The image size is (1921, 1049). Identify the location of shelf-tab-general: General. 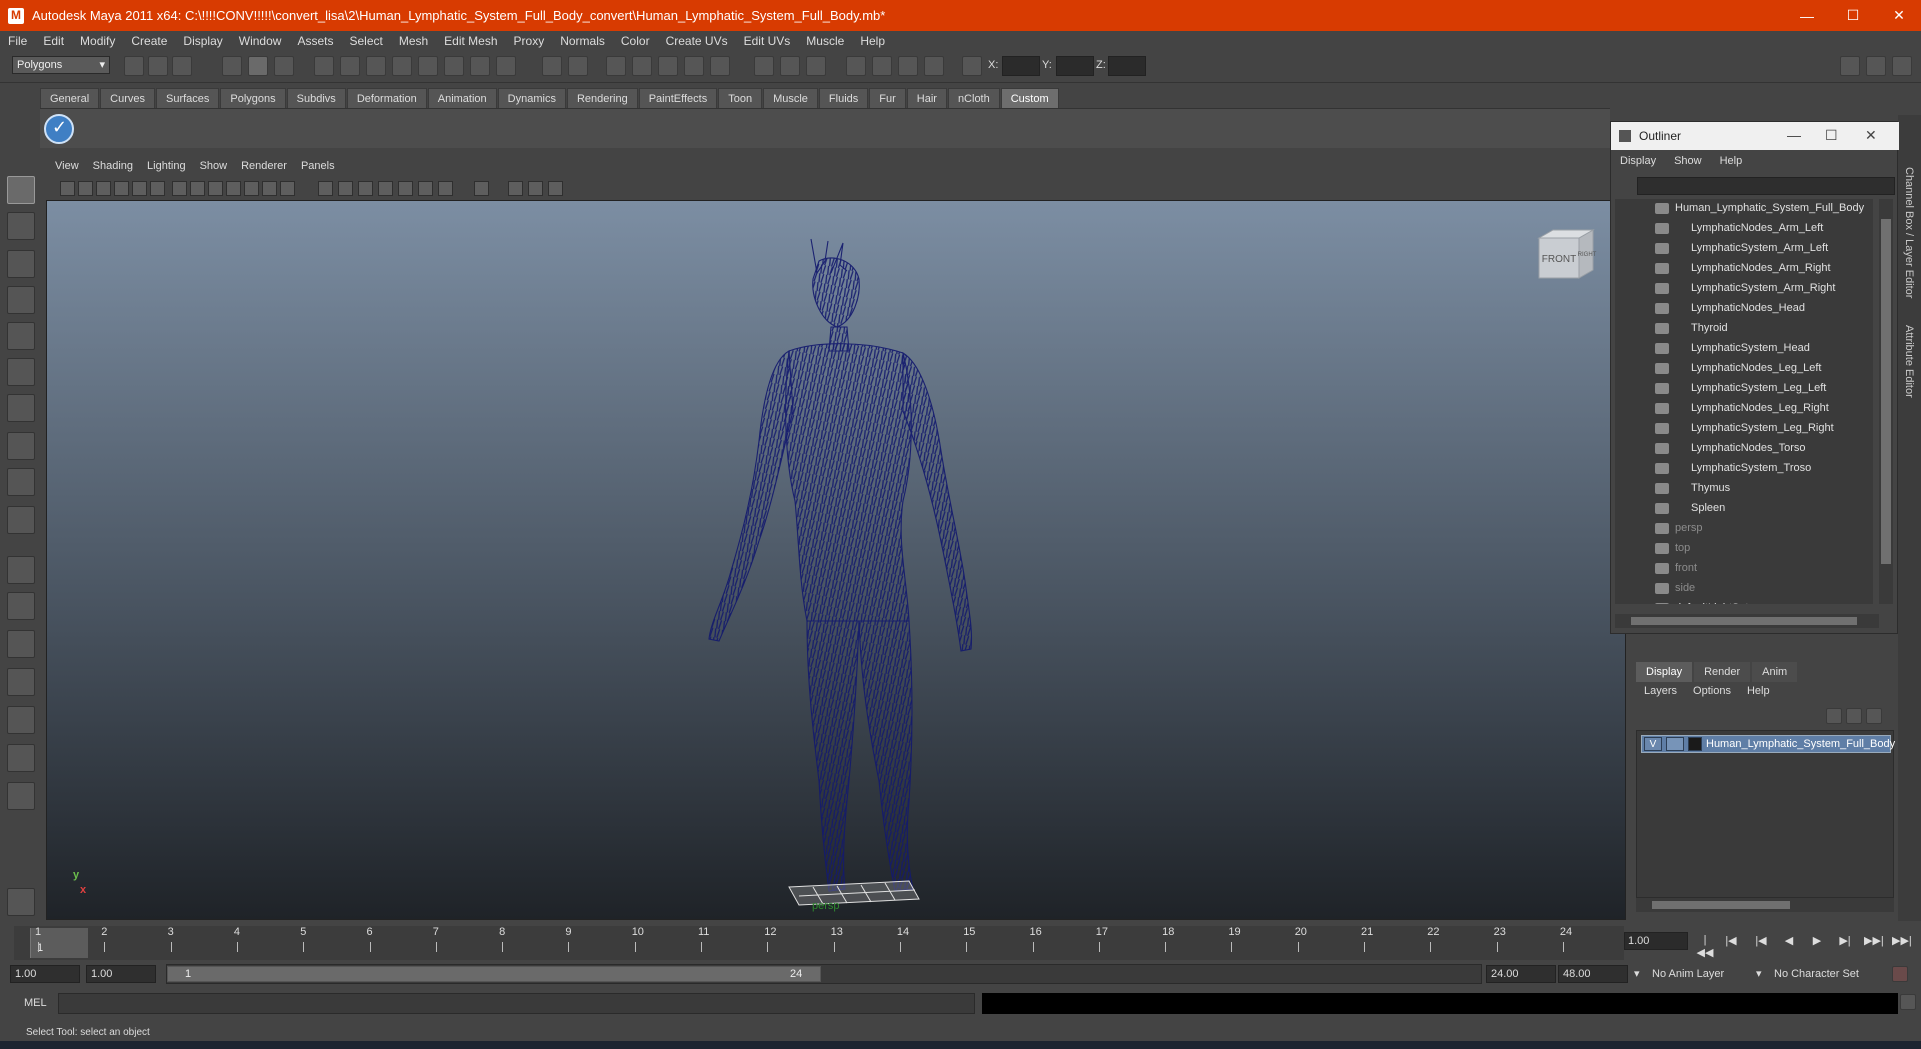
(70, 98).